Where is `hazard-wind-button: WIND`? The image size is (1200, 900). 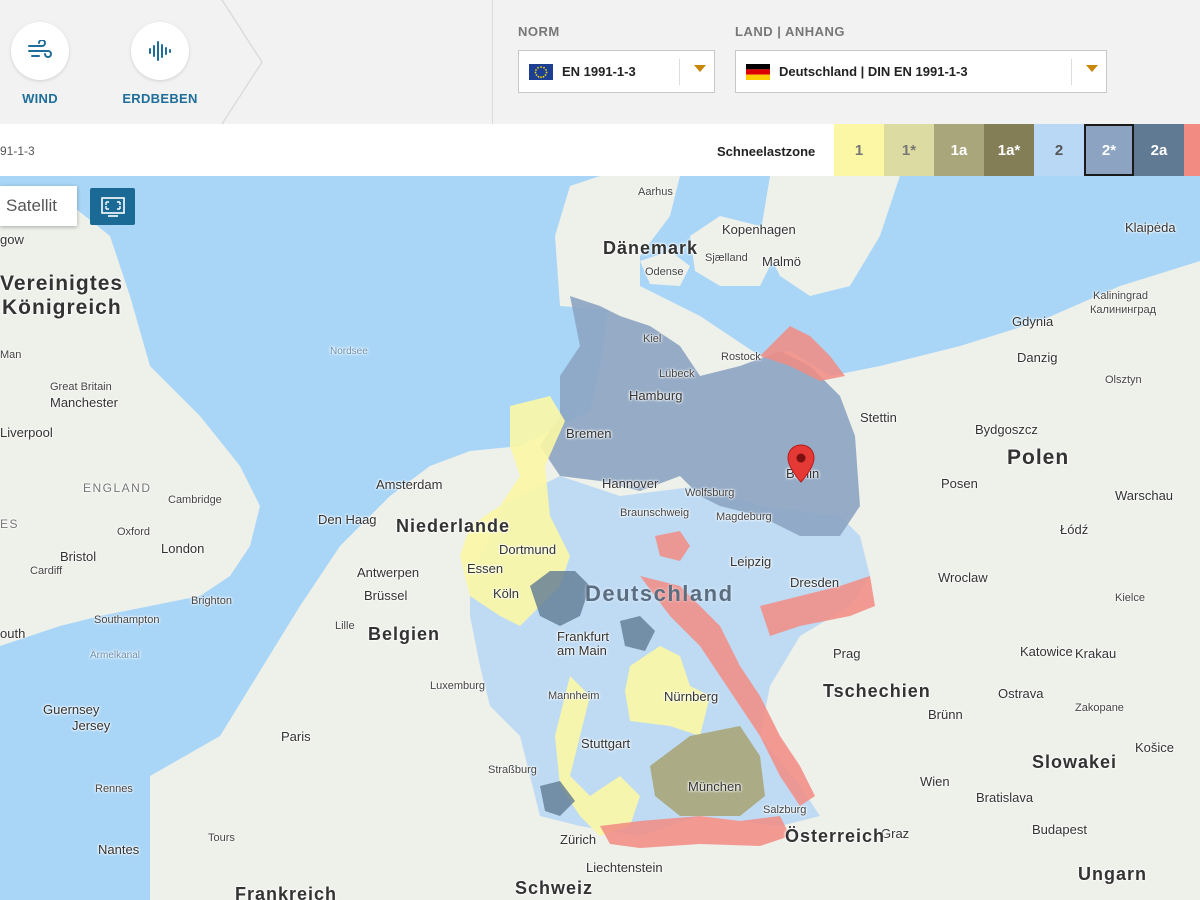
hazard-wind-button: WIND is located at coordinates (40, 64).